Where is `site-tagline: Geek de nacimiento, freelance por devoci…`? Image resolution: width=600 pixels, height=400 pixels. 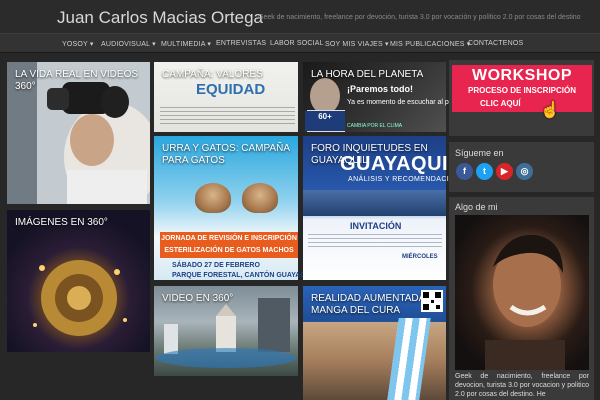
site-tagline: Geek de nacimiento, freelance por devoci… is located at coordinates (419, 17).